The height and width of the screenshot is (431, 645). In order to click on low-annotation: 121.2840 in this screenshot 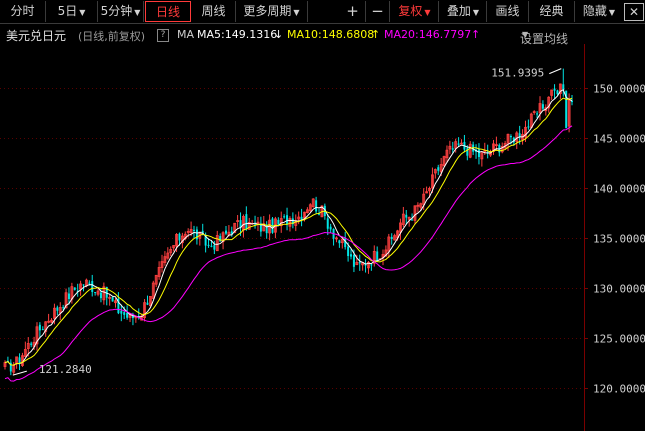, I will do `click(65, 369)`.